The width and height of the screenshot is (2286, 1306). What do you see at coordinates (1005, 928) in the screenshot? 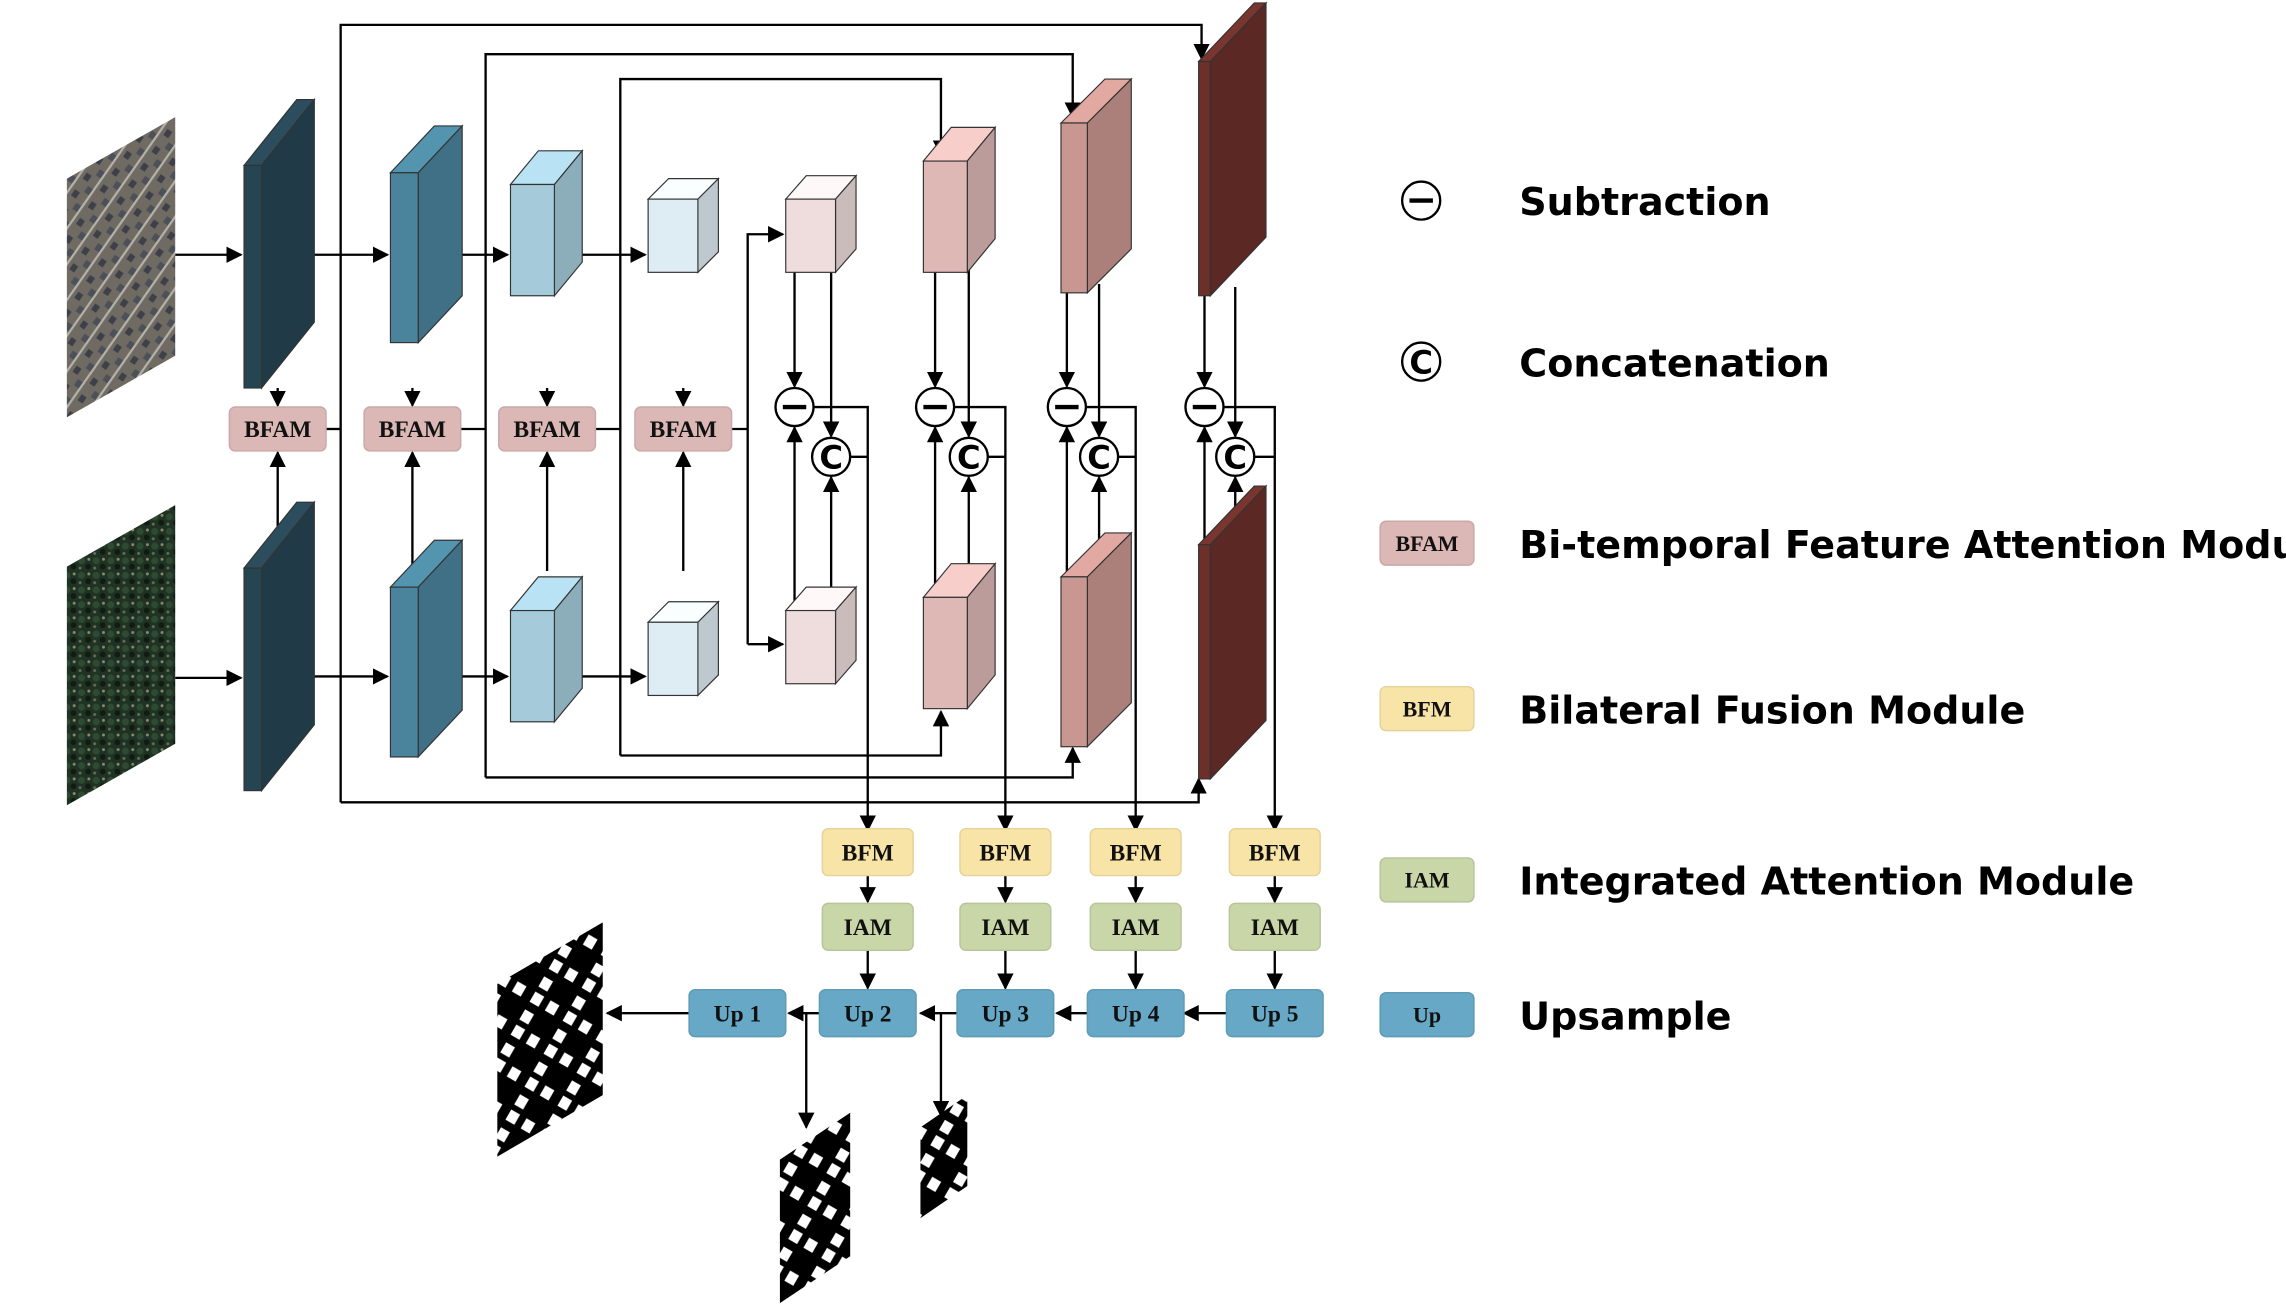
I see `iam-module-2-label: IAM` at bounding box center [1005, 928].